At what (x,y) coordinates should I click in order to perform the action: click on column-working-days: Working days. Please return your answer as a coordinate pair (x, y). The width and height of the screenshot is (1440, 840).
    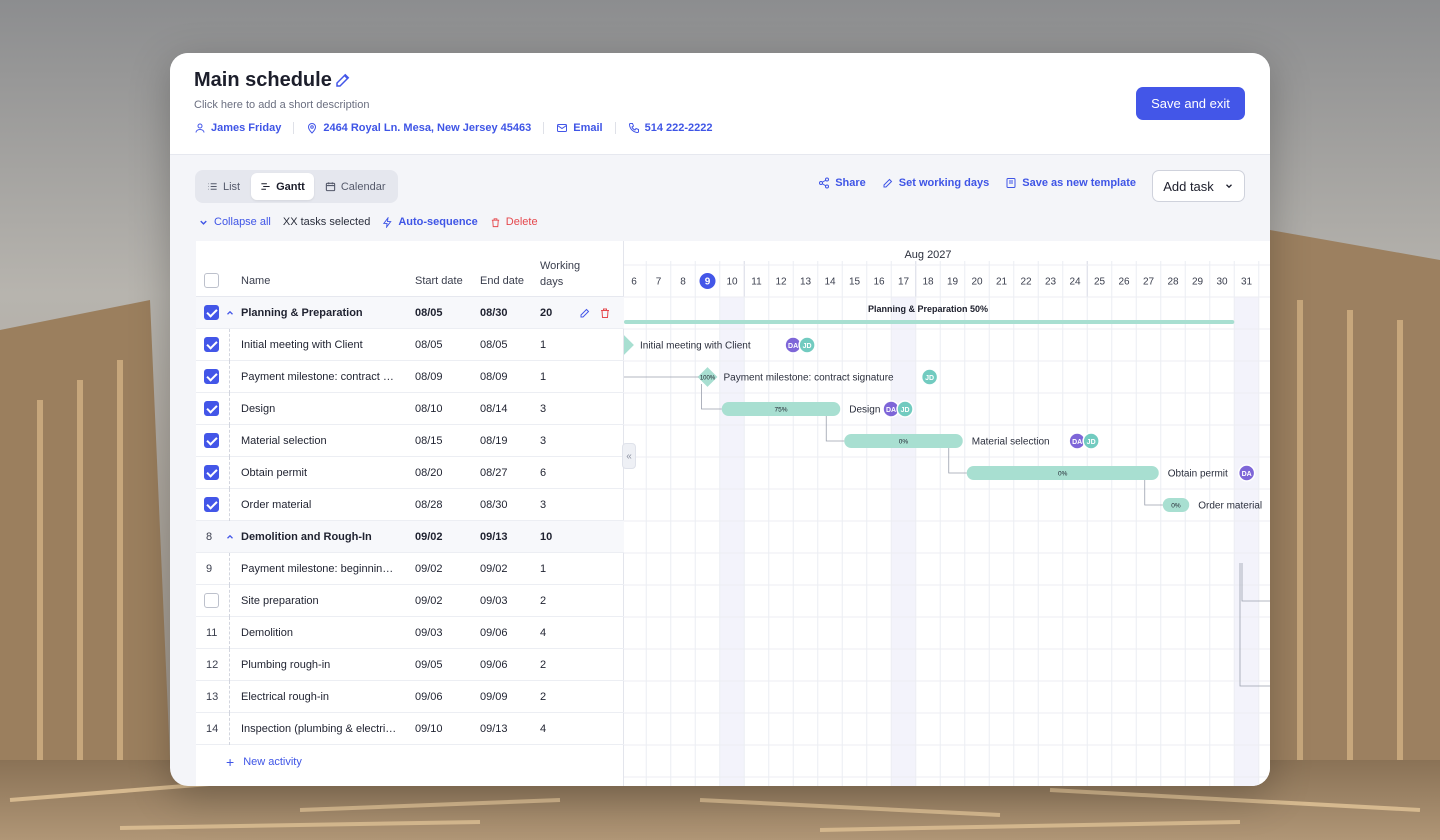
    Looking at the image, I should click on (570, 274).